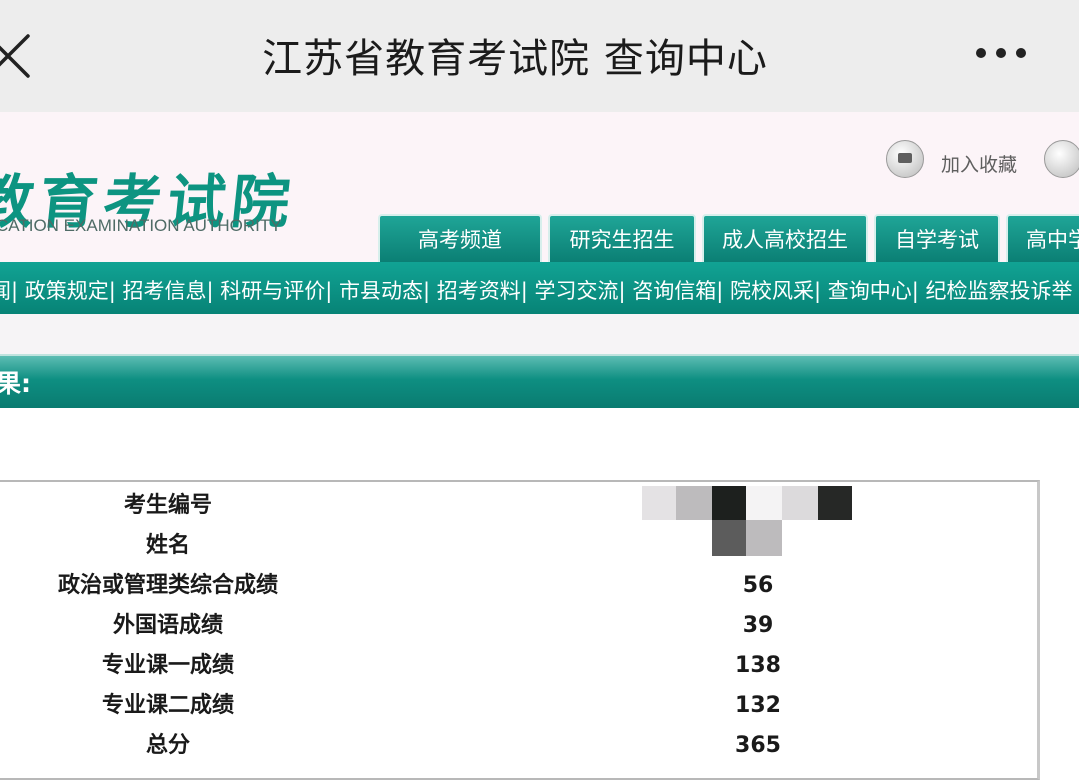 The height and width of the screenshot is (780, 1079). What do you see at coordinates (622, 238) in the screenshot?
I see `tab-graduate: 研究生招生` at bounding box center [622, 238].